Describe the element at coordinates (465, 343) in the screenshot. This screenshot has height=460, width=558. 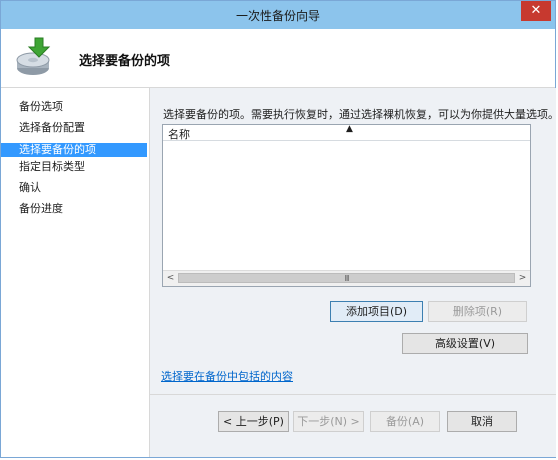
I see `advanced-settings-button: 高级设置(V)` at that location.